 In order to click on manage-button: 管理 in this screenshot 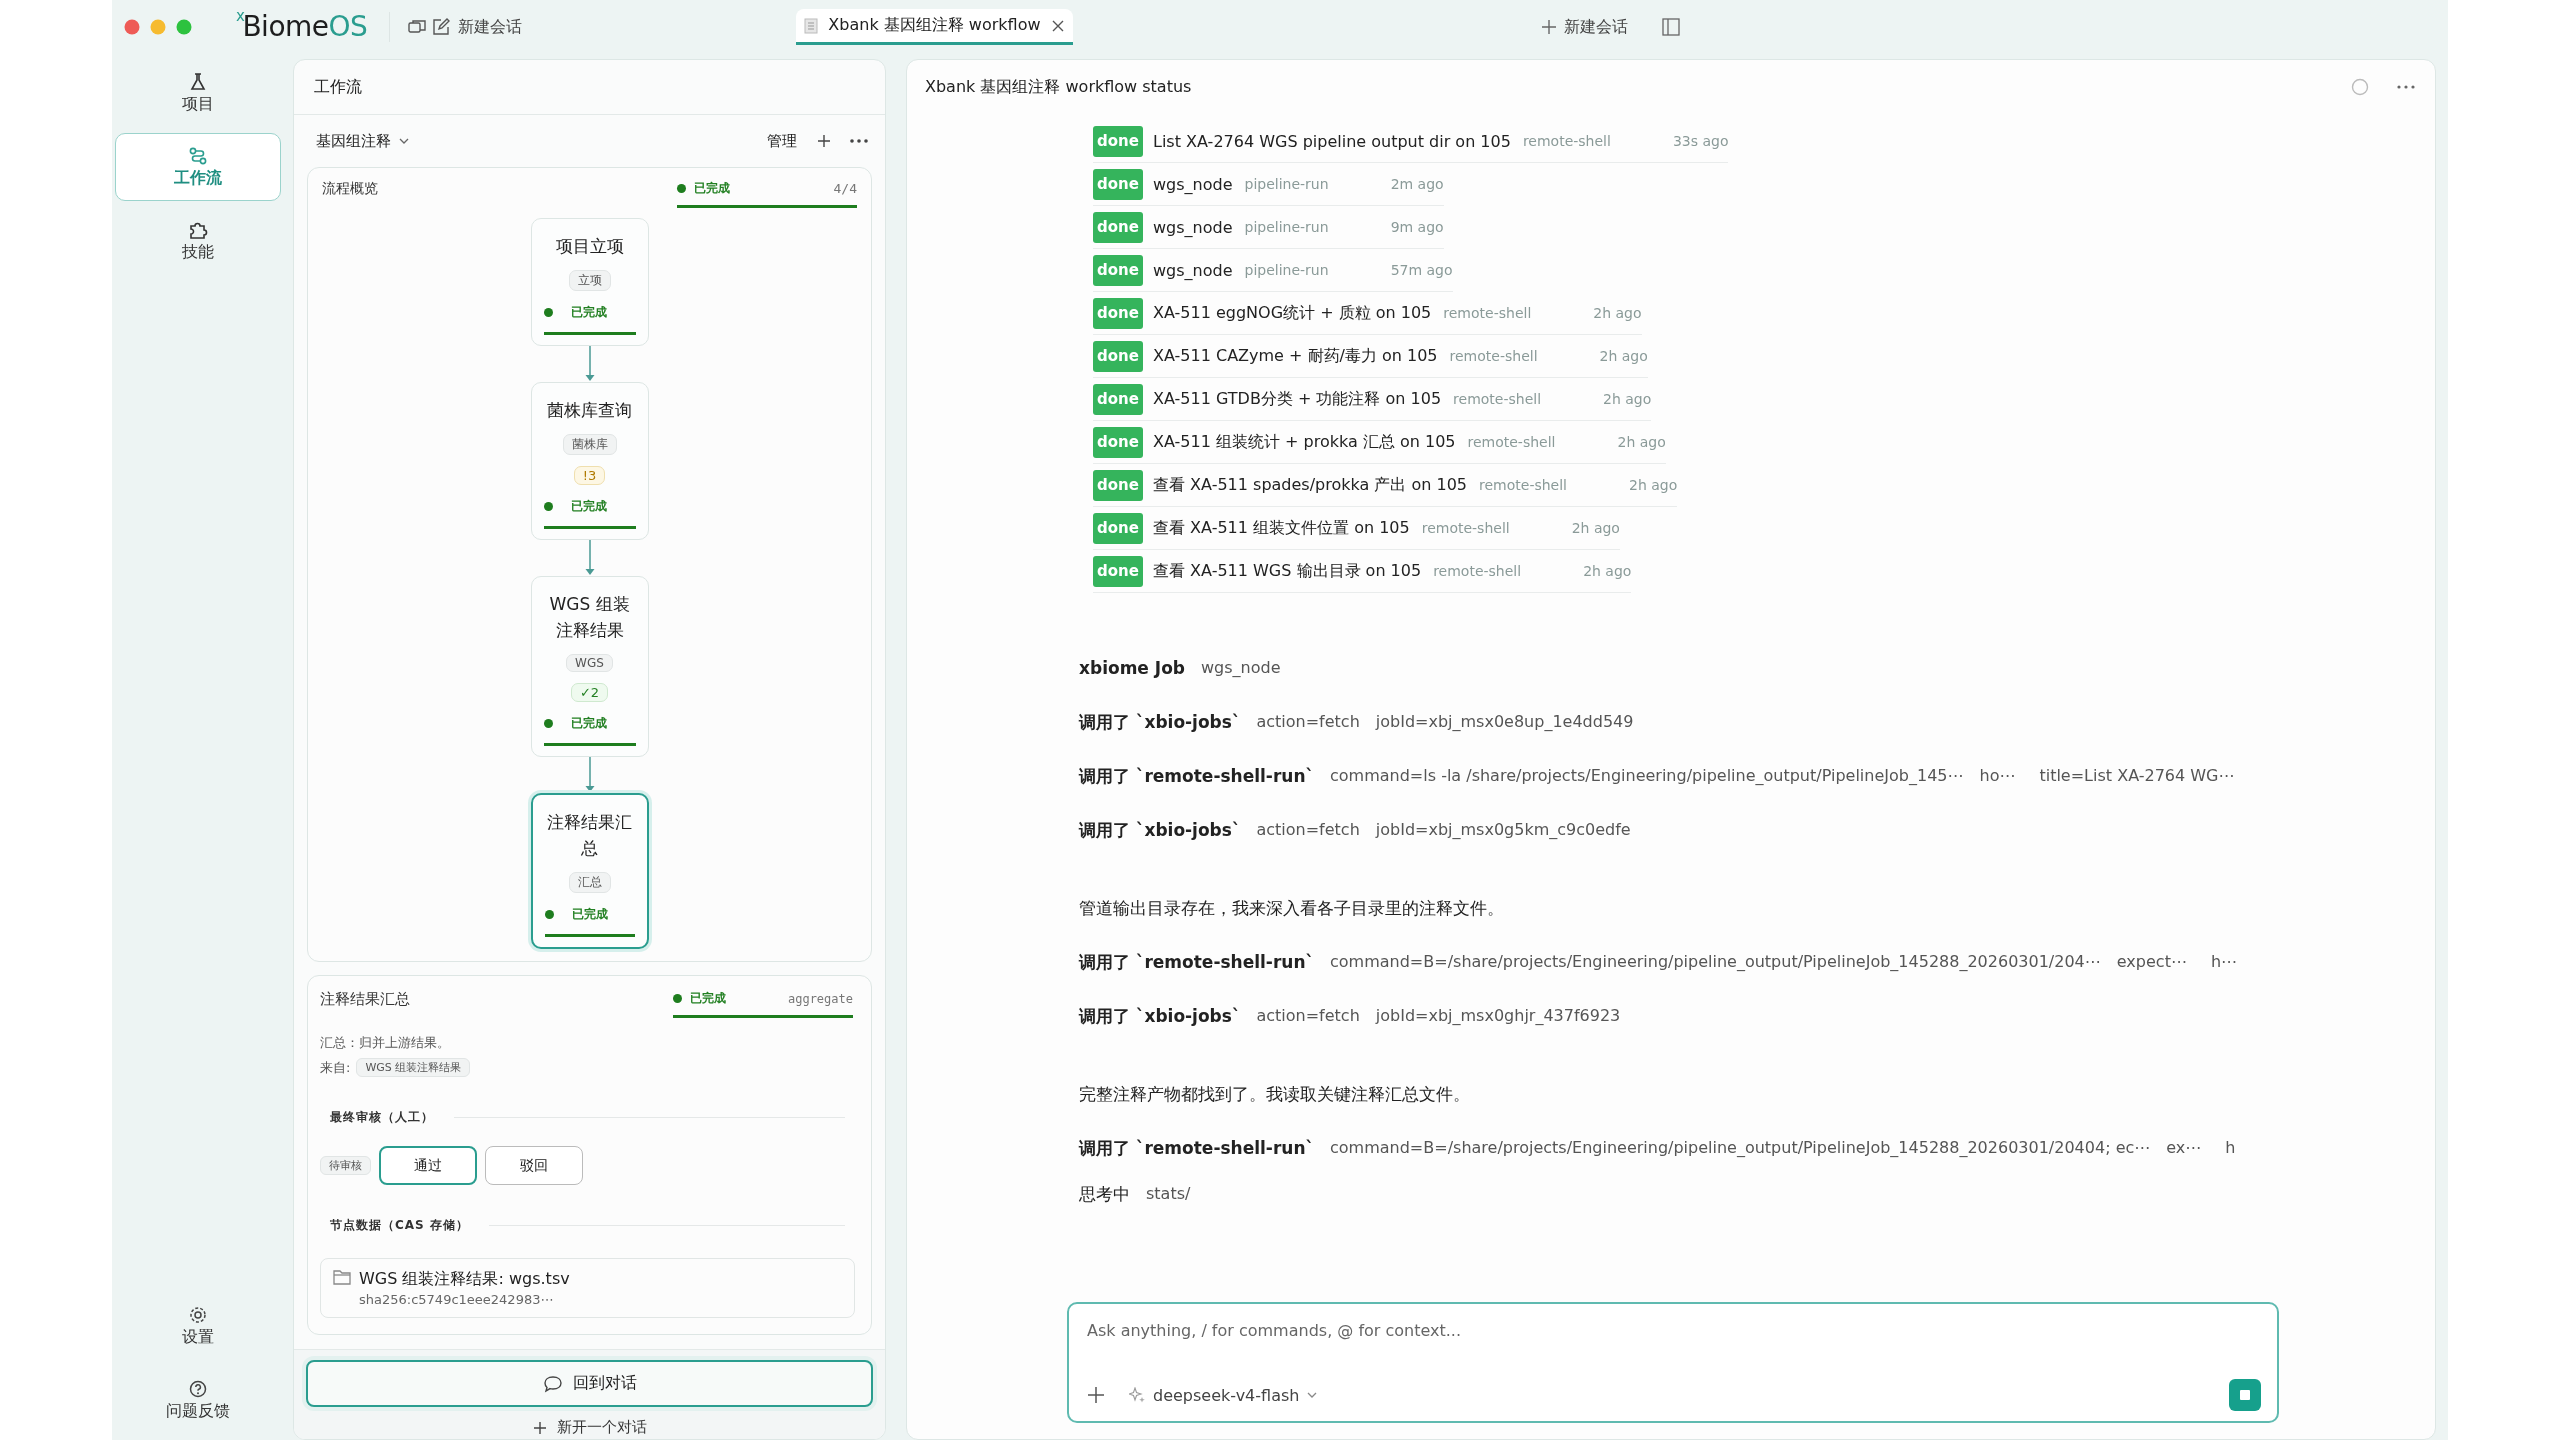, I will do `click(782, 141)`.